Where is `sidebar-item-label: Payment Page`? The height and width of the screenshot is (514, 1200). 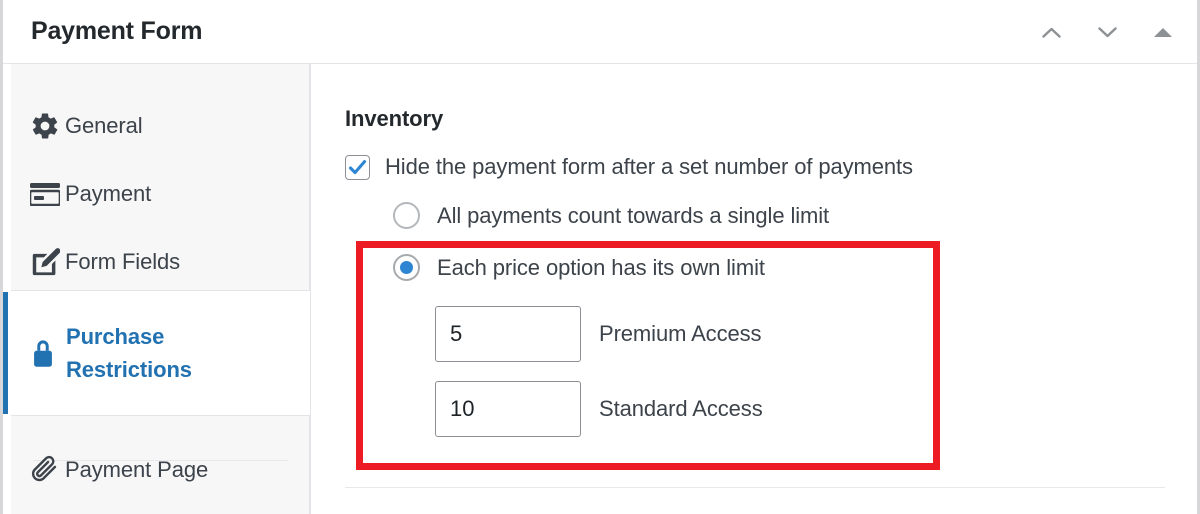 sidebar-item-label: Payment Page is located at coordinates (137, 469).